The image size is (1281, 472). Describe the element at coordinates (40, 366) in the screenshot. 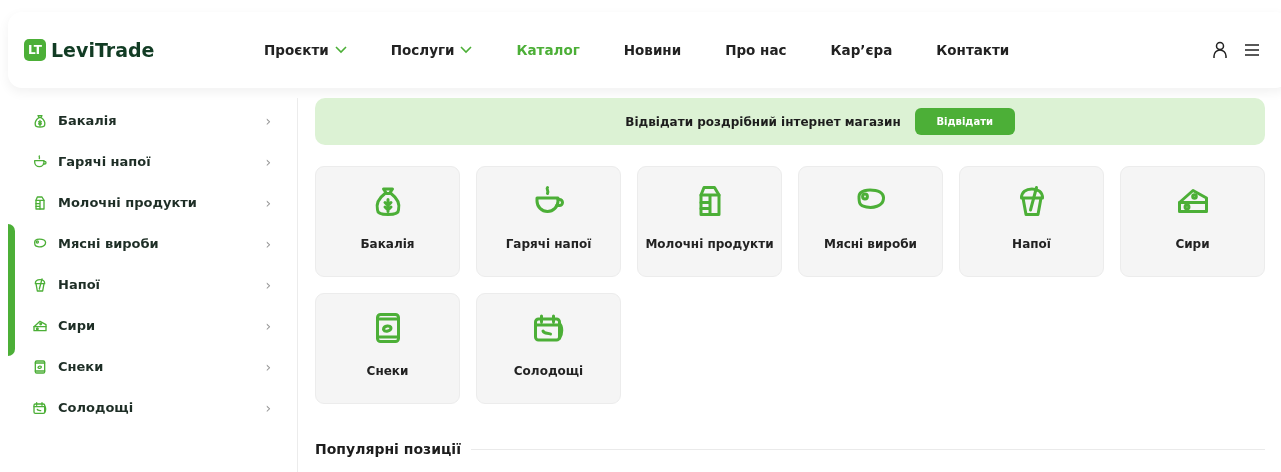

I see `snack-pack-icon` at that location.